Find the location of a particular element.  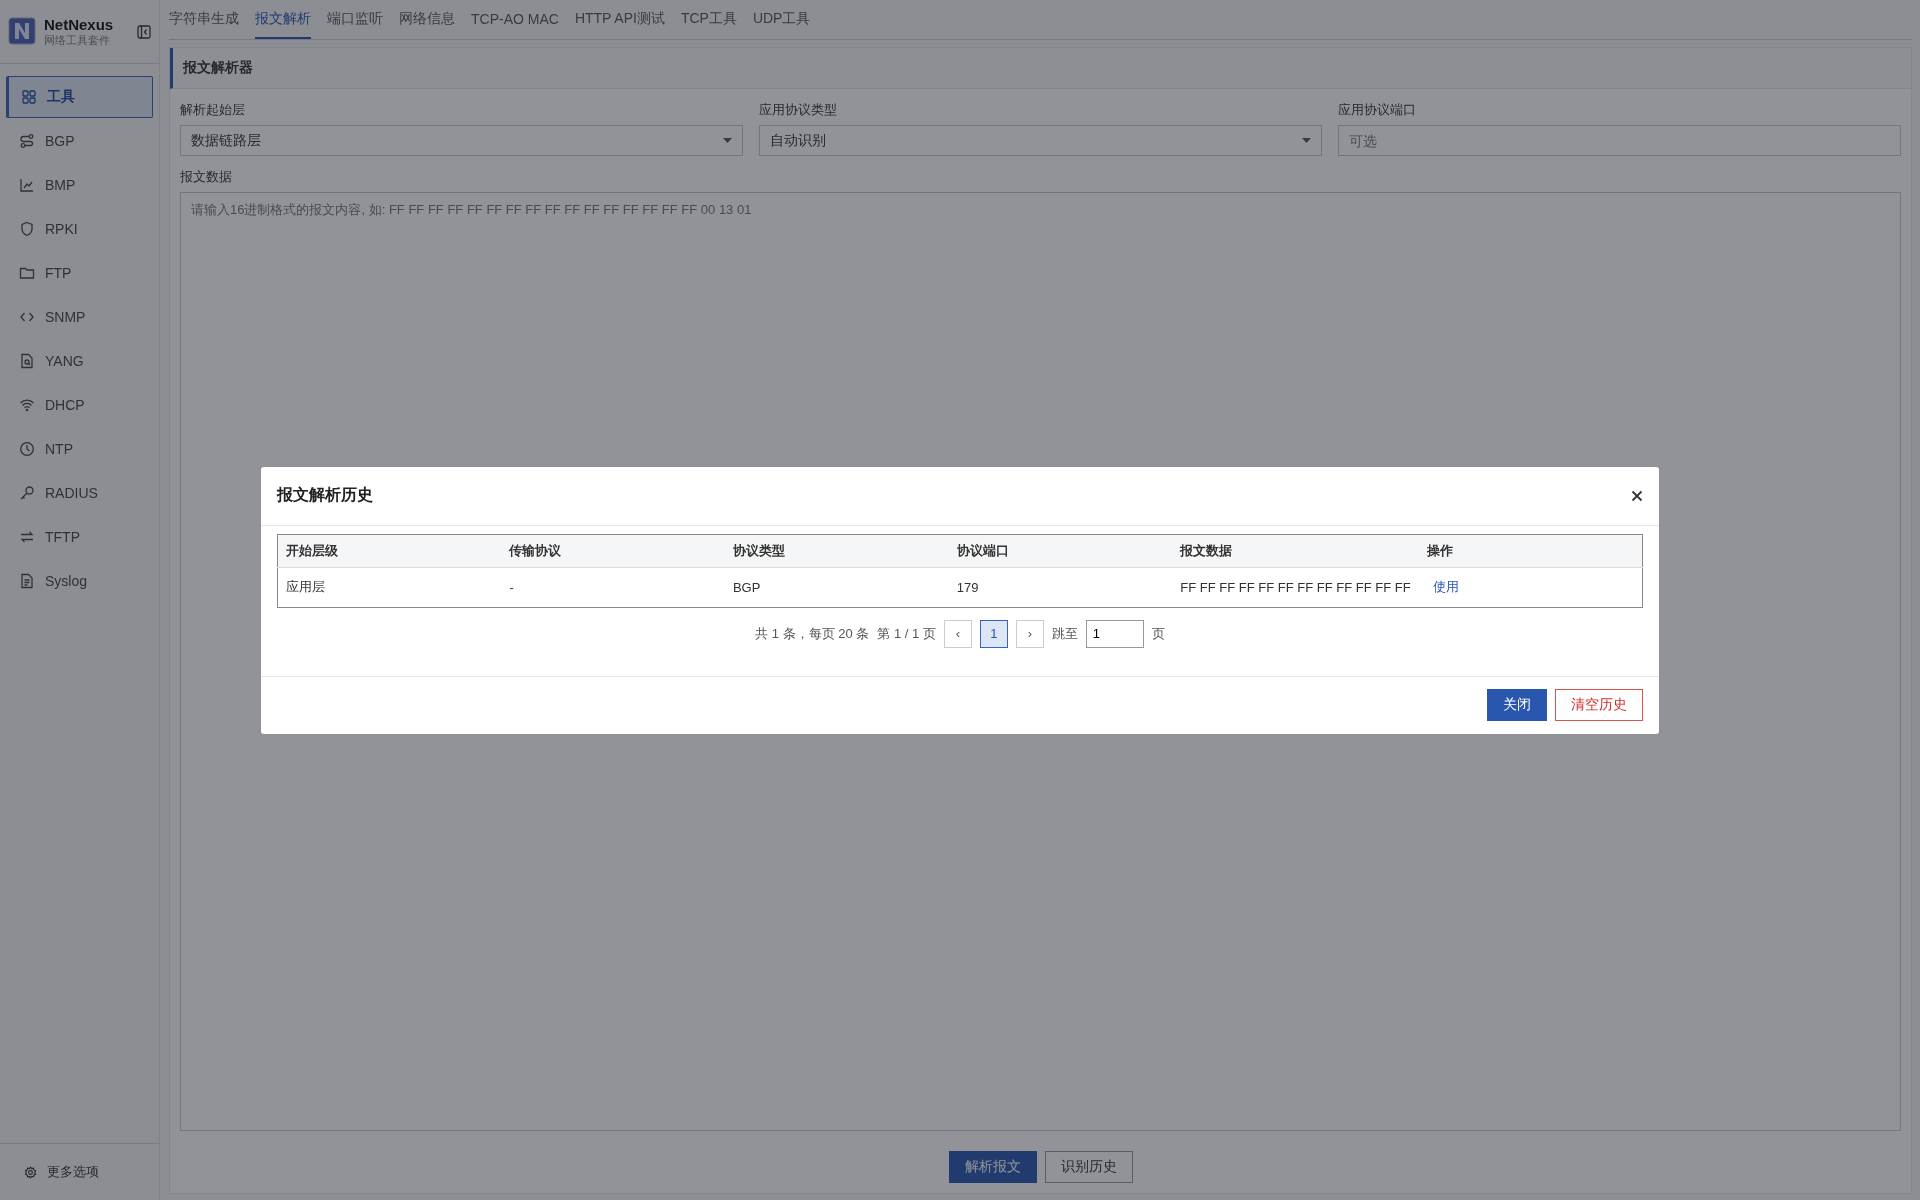

tab: TCP工具 is located at coordinates (708, 19).